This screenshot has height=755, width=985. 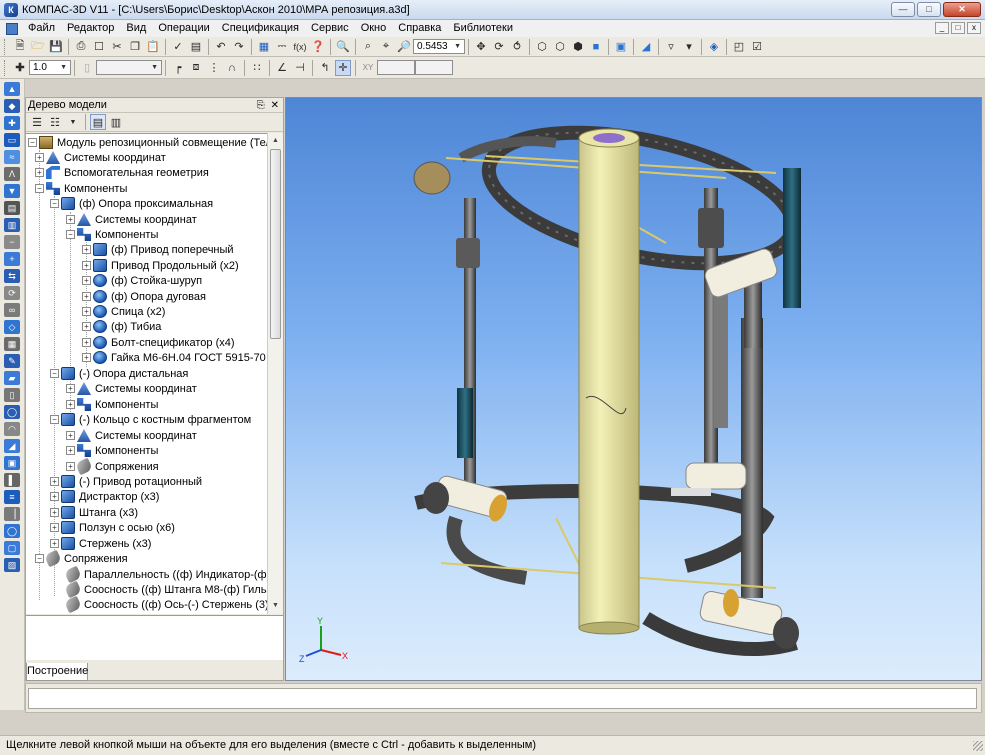 What do you see at coordinates (20, 68) in the screenshot?
I see `local-cs-icon: ✚` at bounding box center [20, 68].